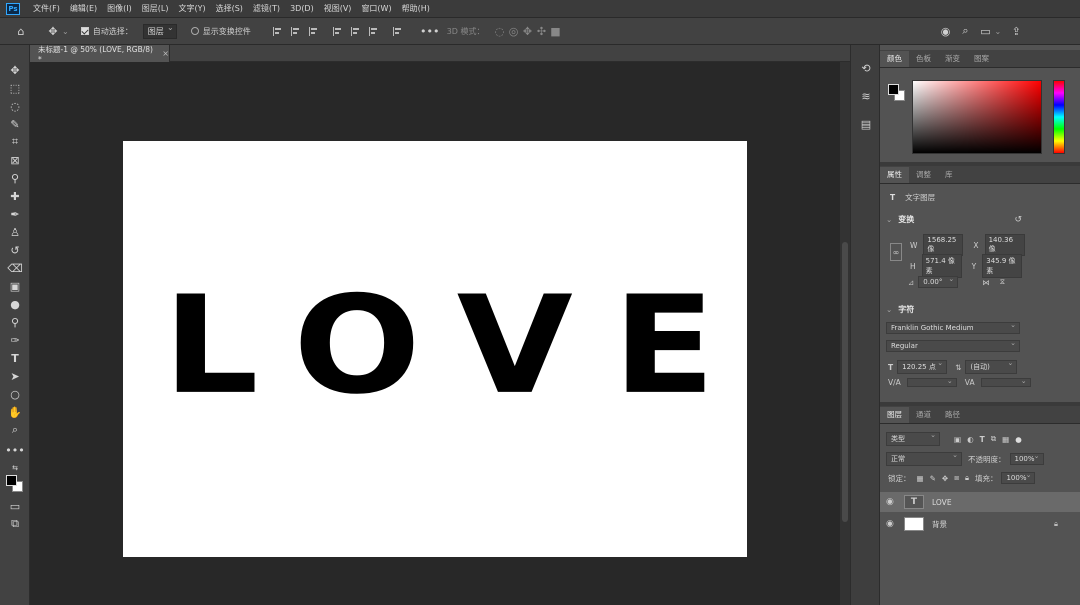 This screenshot has width=1080, height=605. Describe the element at coordinates (957, 439) in the screenshot. I see `filter-pixel-icon: ▣` at that location.